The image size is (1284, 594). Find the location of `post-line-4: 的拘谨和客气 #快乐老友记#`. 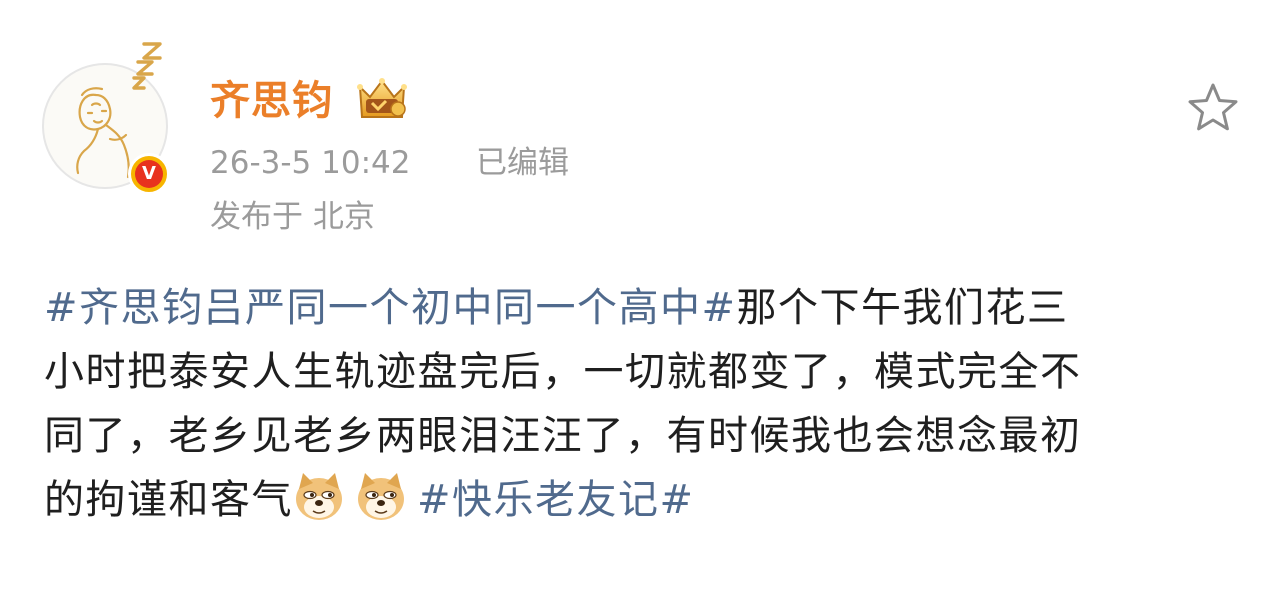

post-line-4: 的拘谨和客气 #快乐老友记# is located at coordinates (644, 500).